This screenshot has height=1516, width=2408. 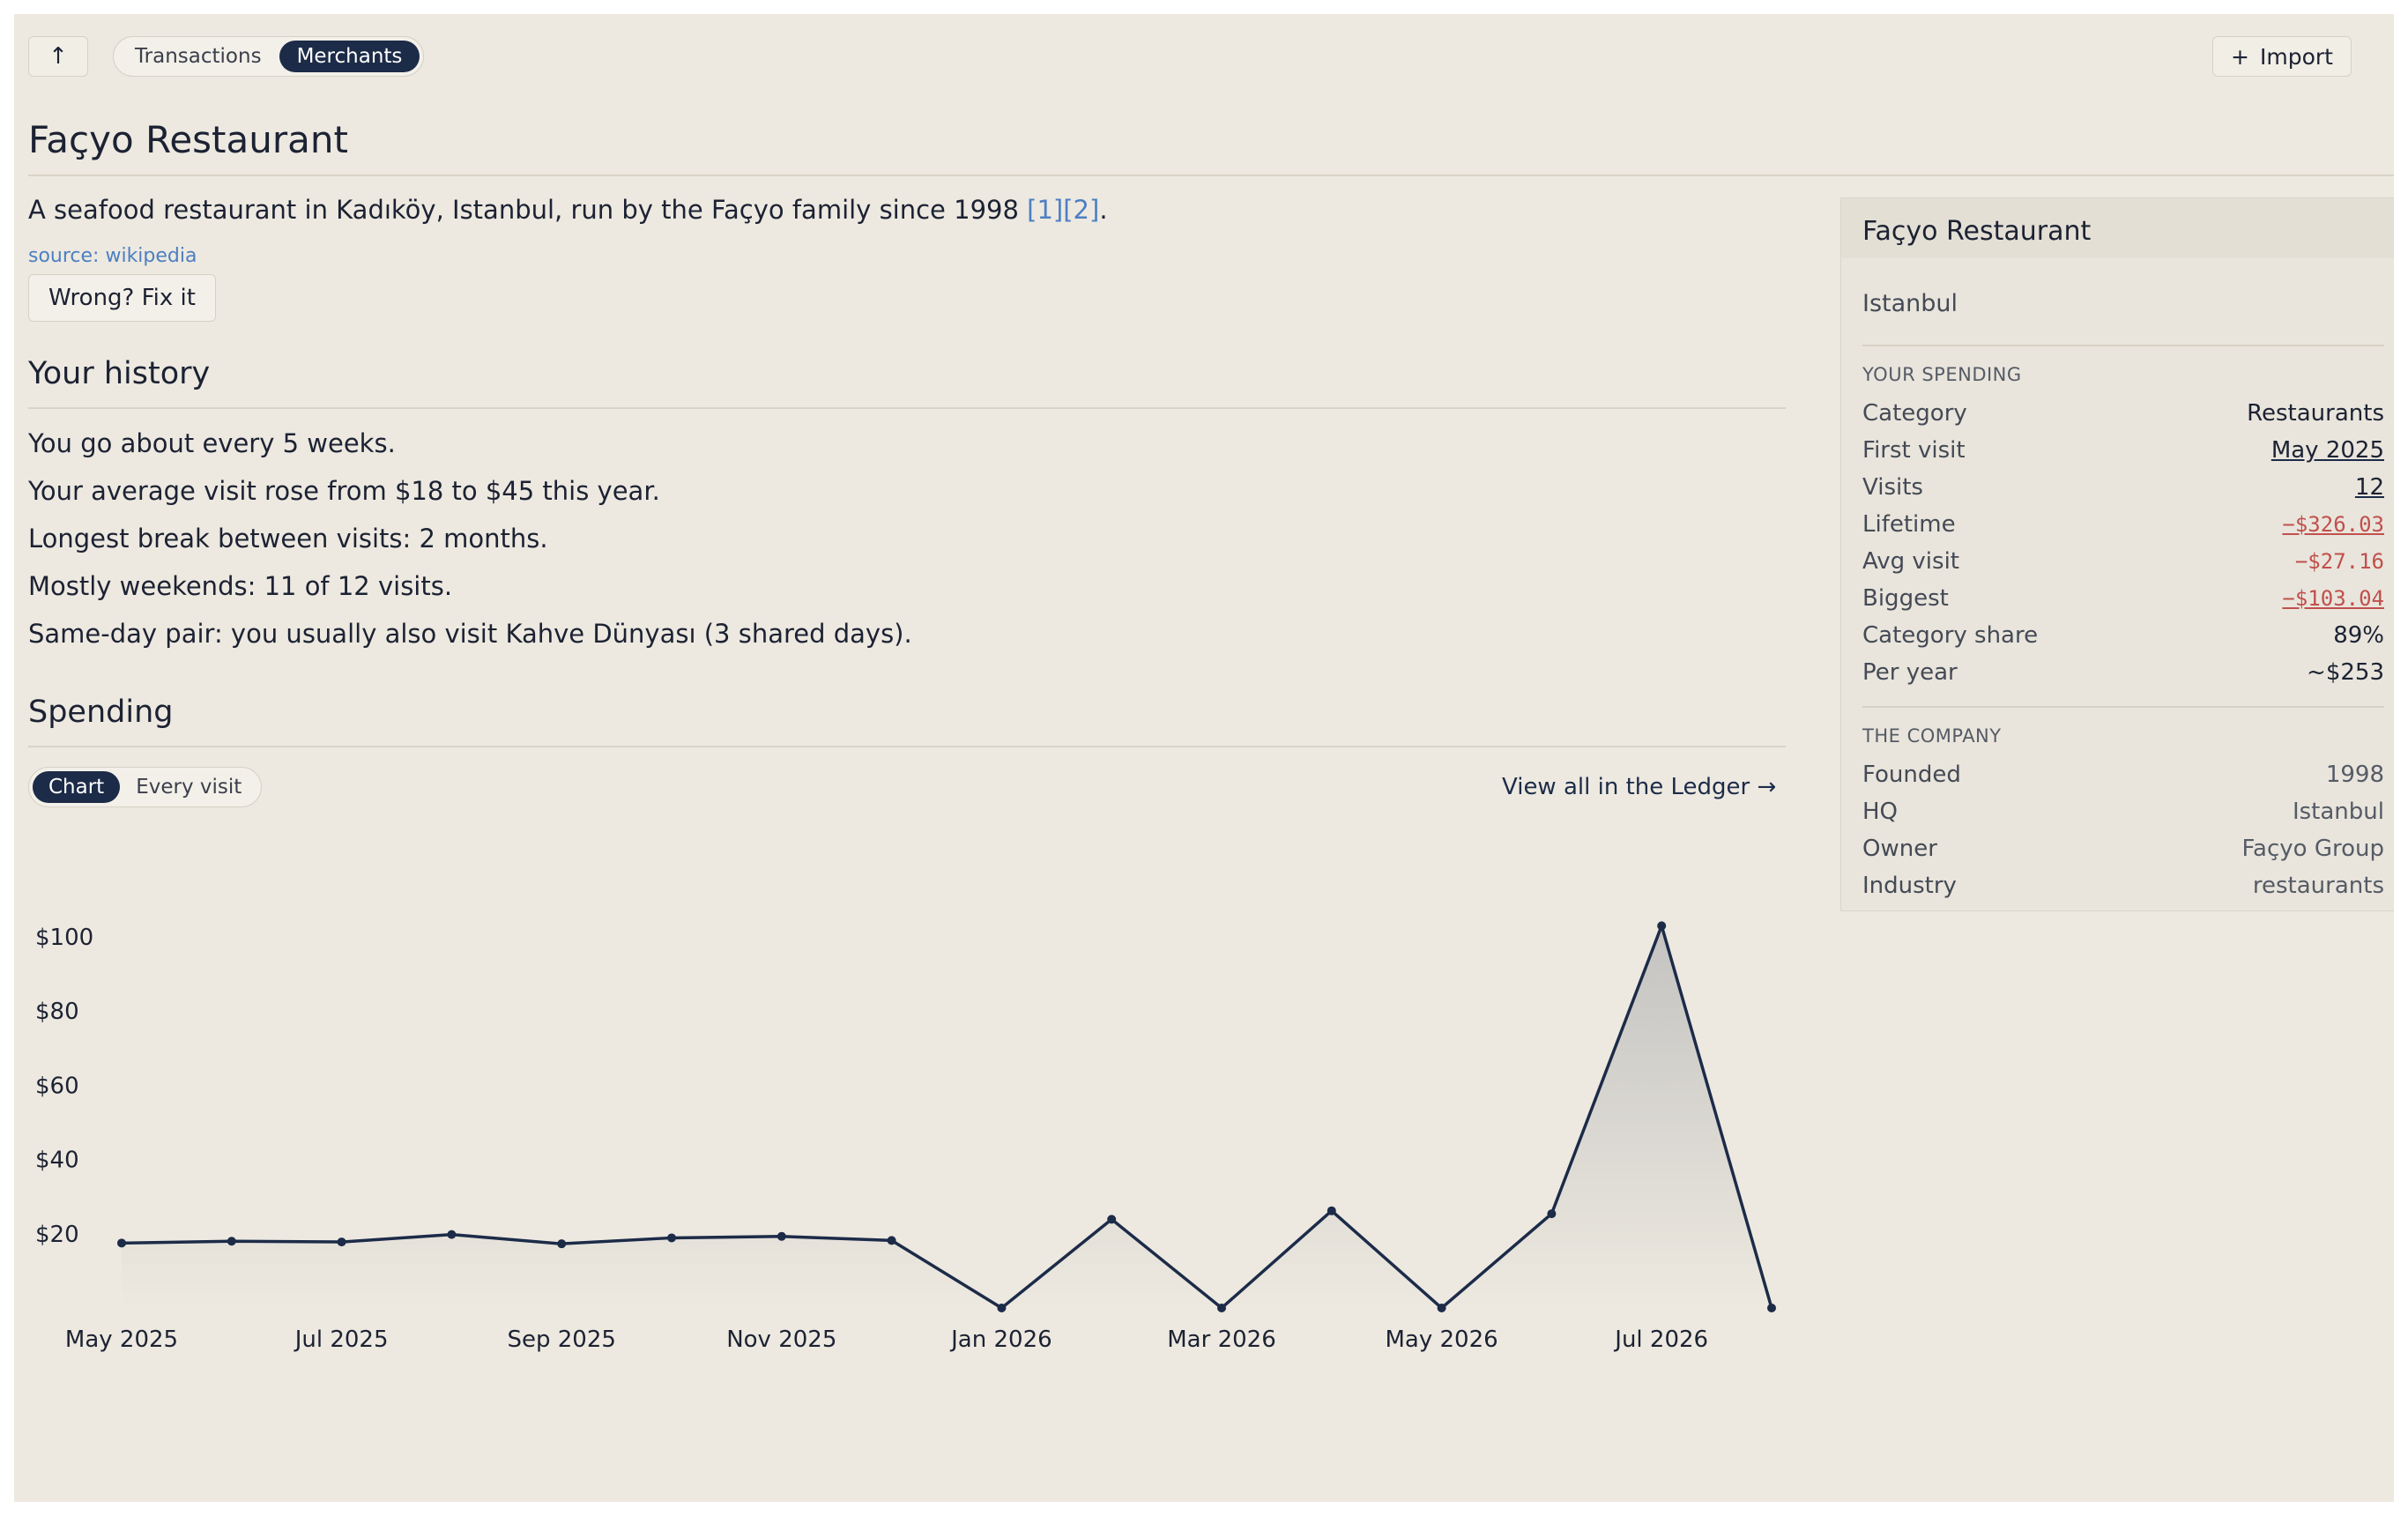 I want to click on stat-label: Category share, so click(x=1950, y=635).